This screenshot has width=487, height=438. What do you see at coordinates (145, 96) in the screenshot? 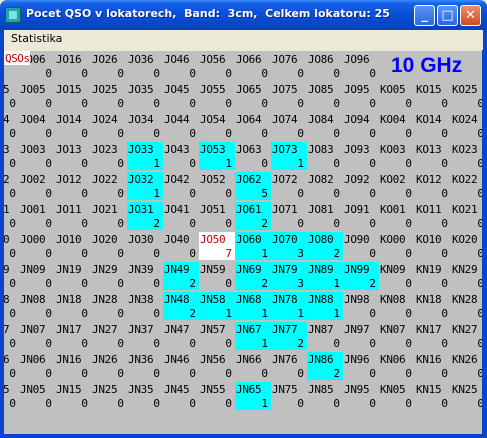
I see `locator-cell: JO35 0` at bounding box center [145, 96].